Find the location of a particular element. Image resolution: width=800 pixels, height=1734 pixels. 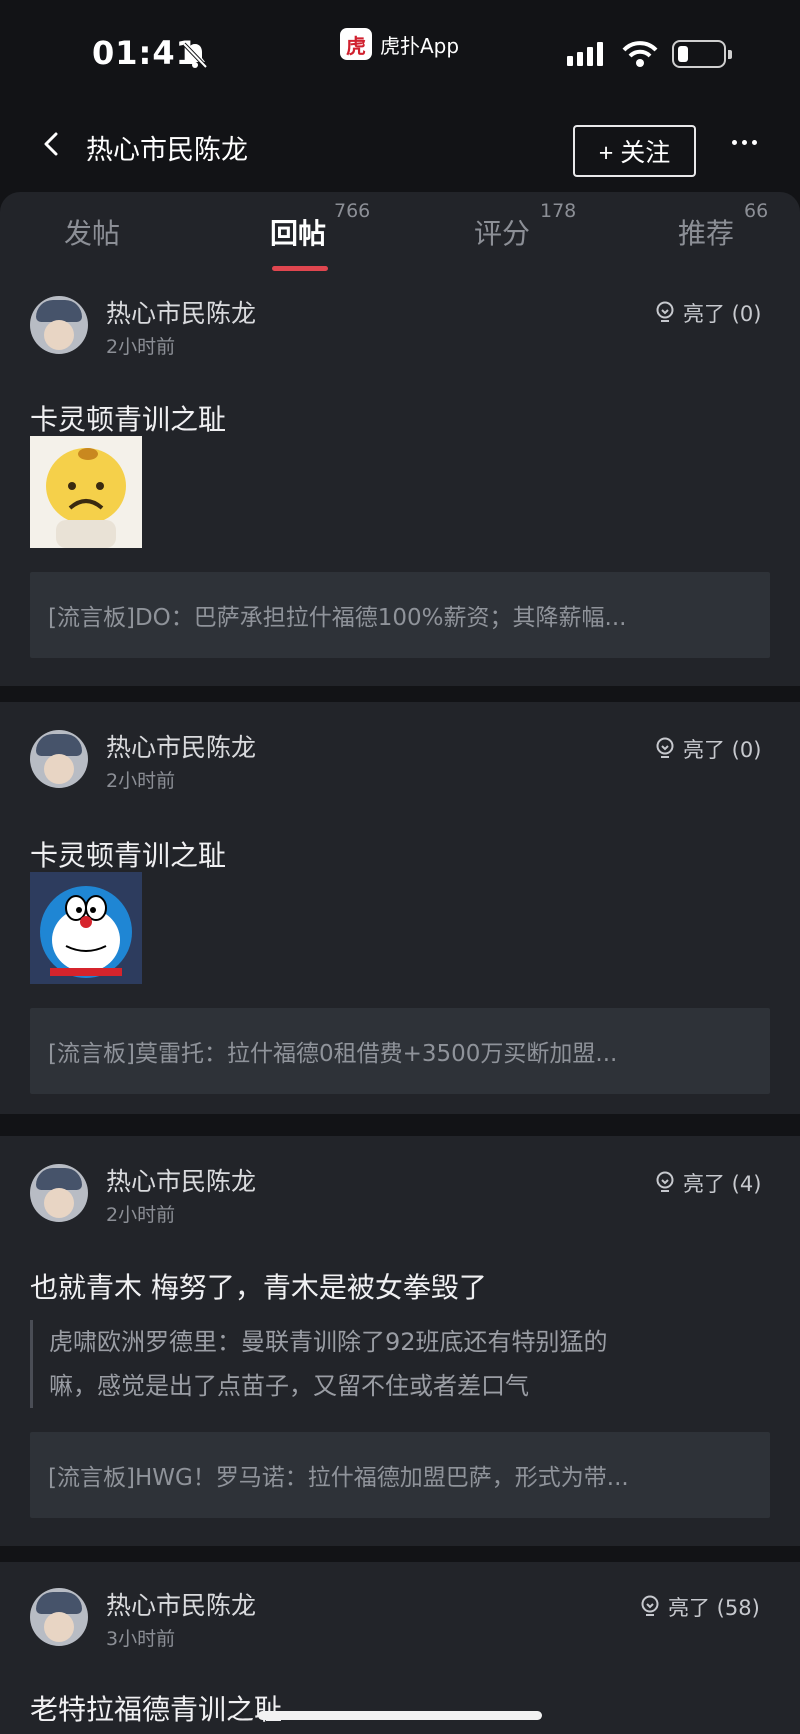

tab-count: 766 is located at coordinates (352, 211).